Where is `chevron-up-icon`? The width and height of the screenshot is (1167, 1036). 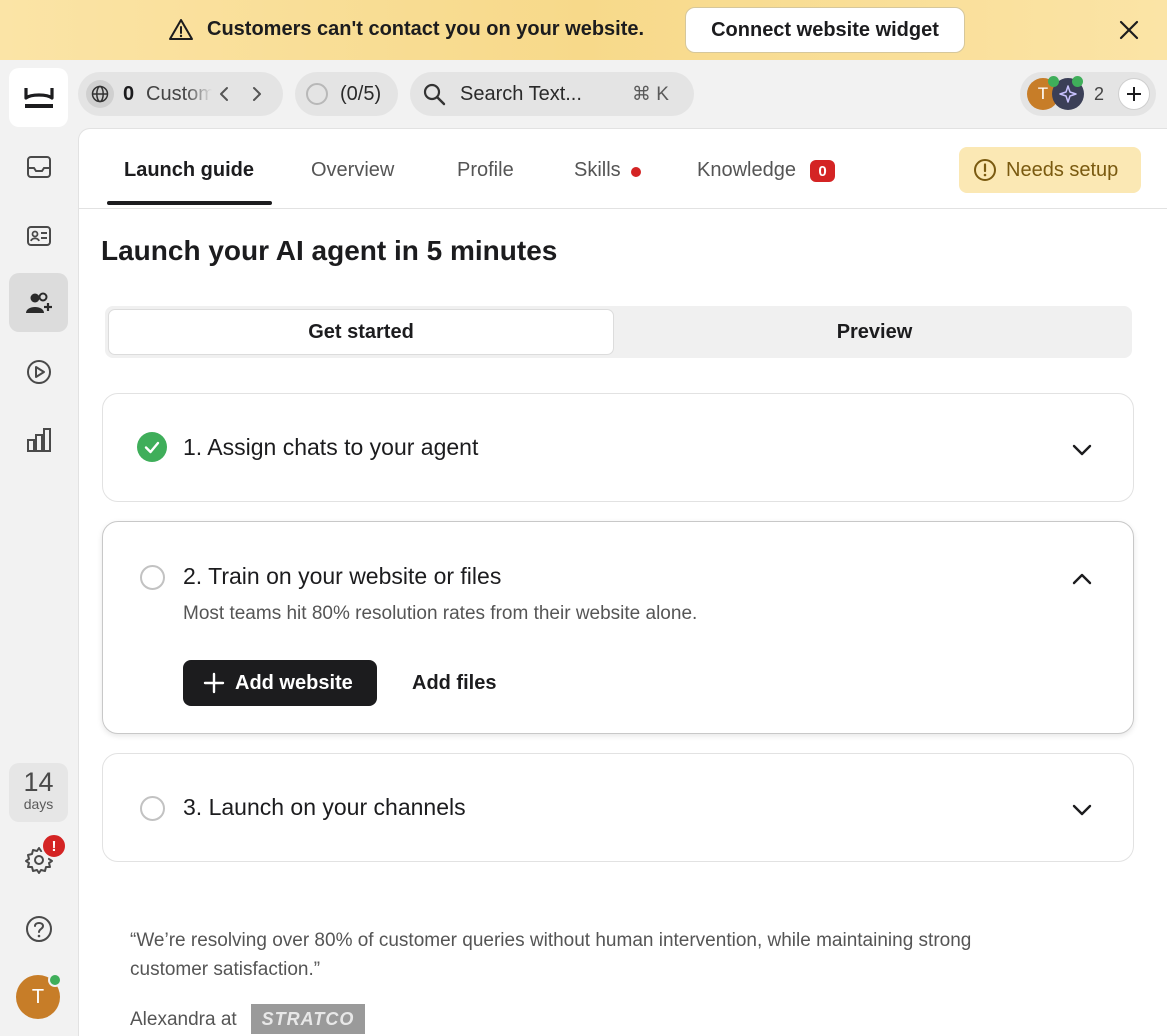
chevron-up-icon is located at coordinates (1082, 579).